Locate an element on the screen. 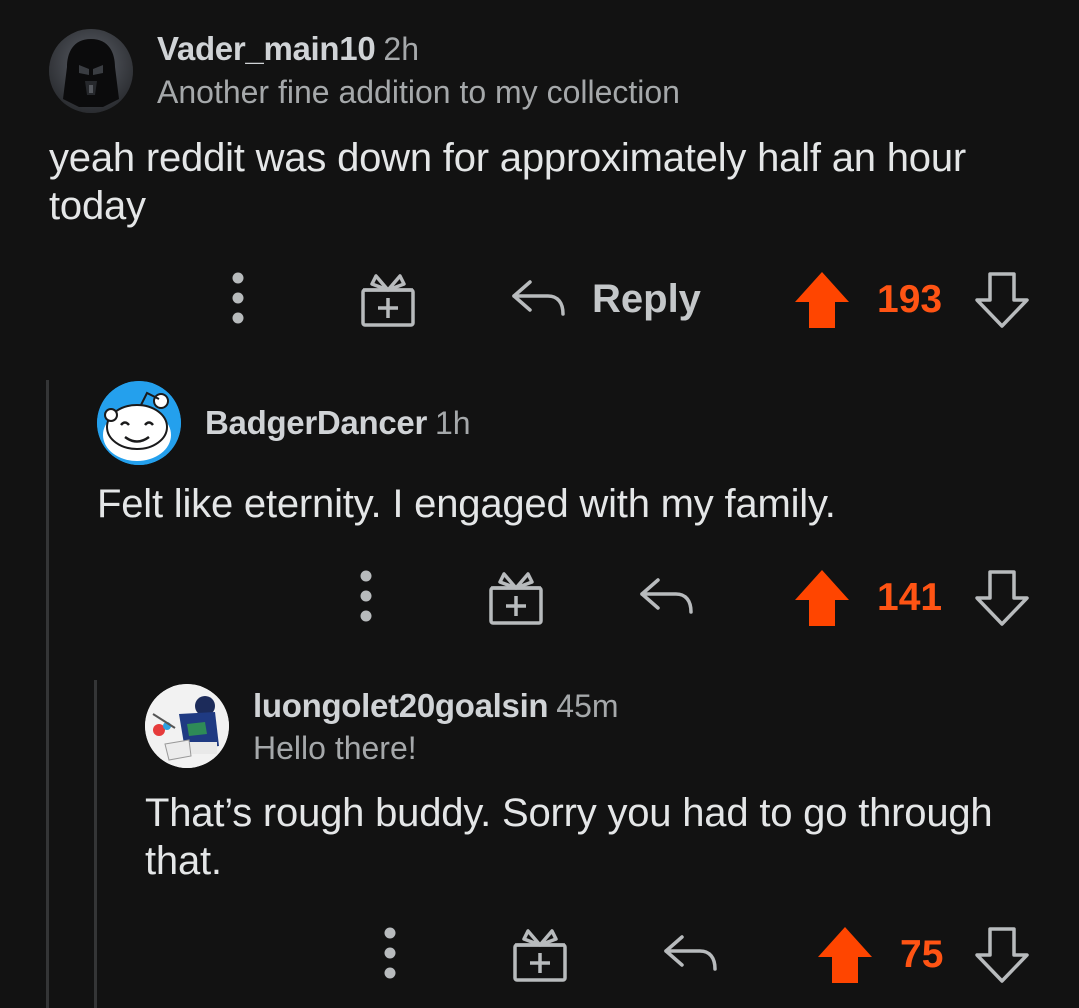  timestamp: 2h is located at coordinates (401, 49).